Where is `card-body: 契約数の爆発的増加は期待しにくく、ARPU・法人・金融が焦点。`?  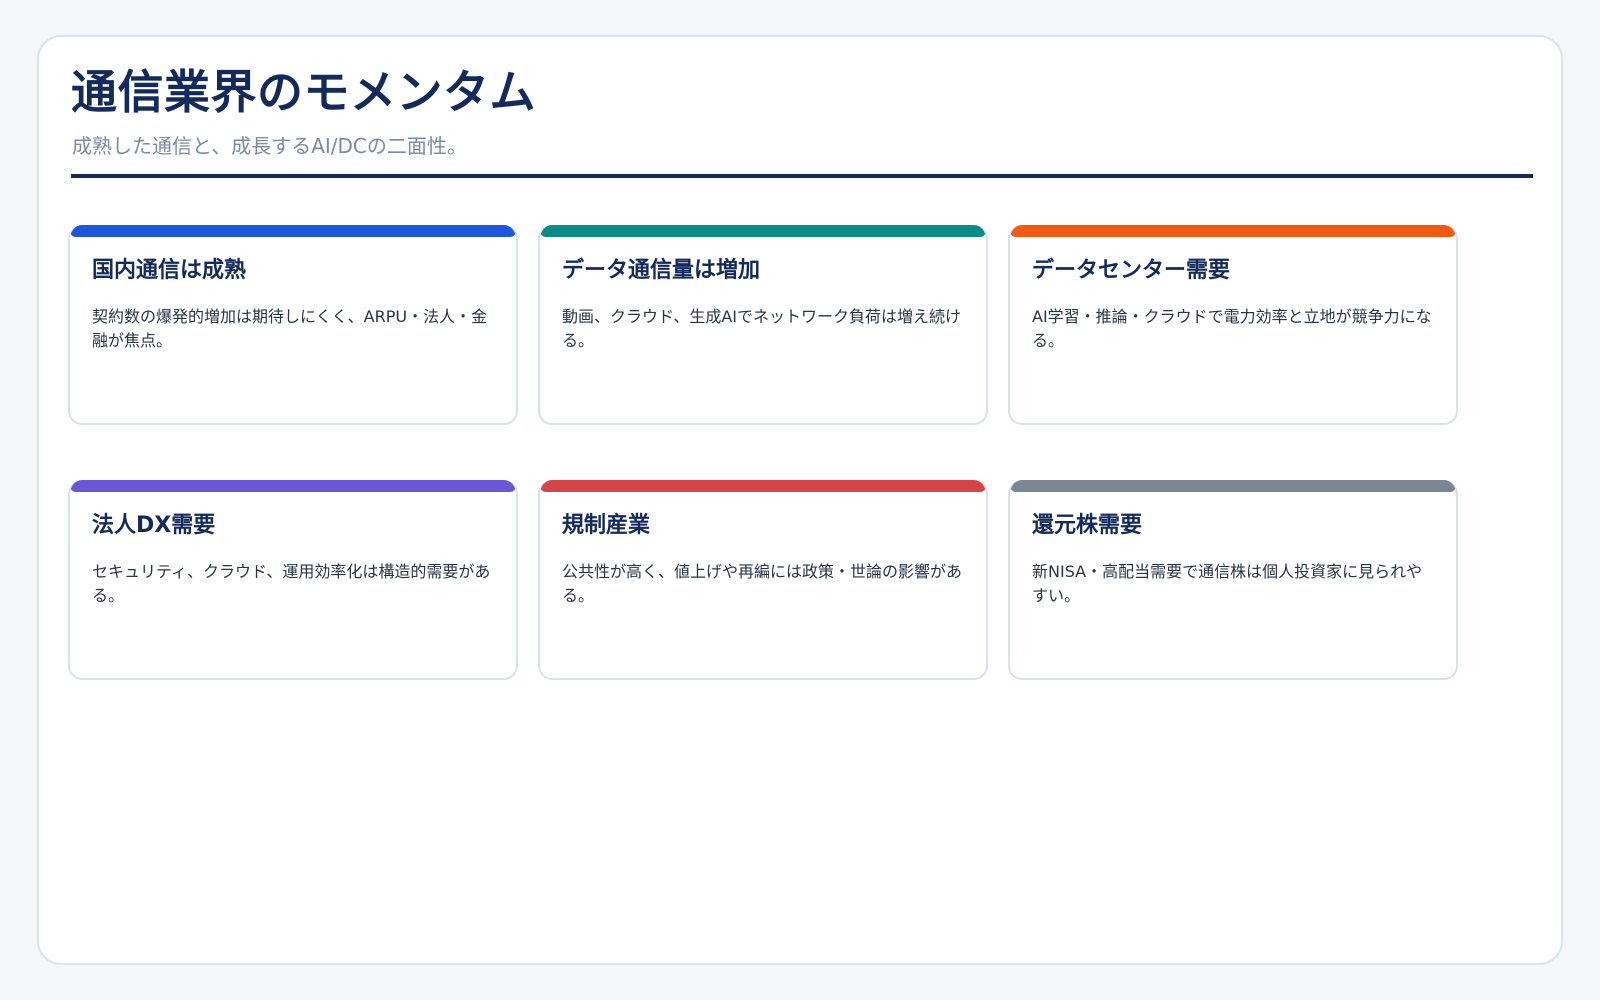
card-body: 契約数の爆発的増加は期待しにくく、ARPU・法人・金融が焦点。 is located at coordinates (290, 328).